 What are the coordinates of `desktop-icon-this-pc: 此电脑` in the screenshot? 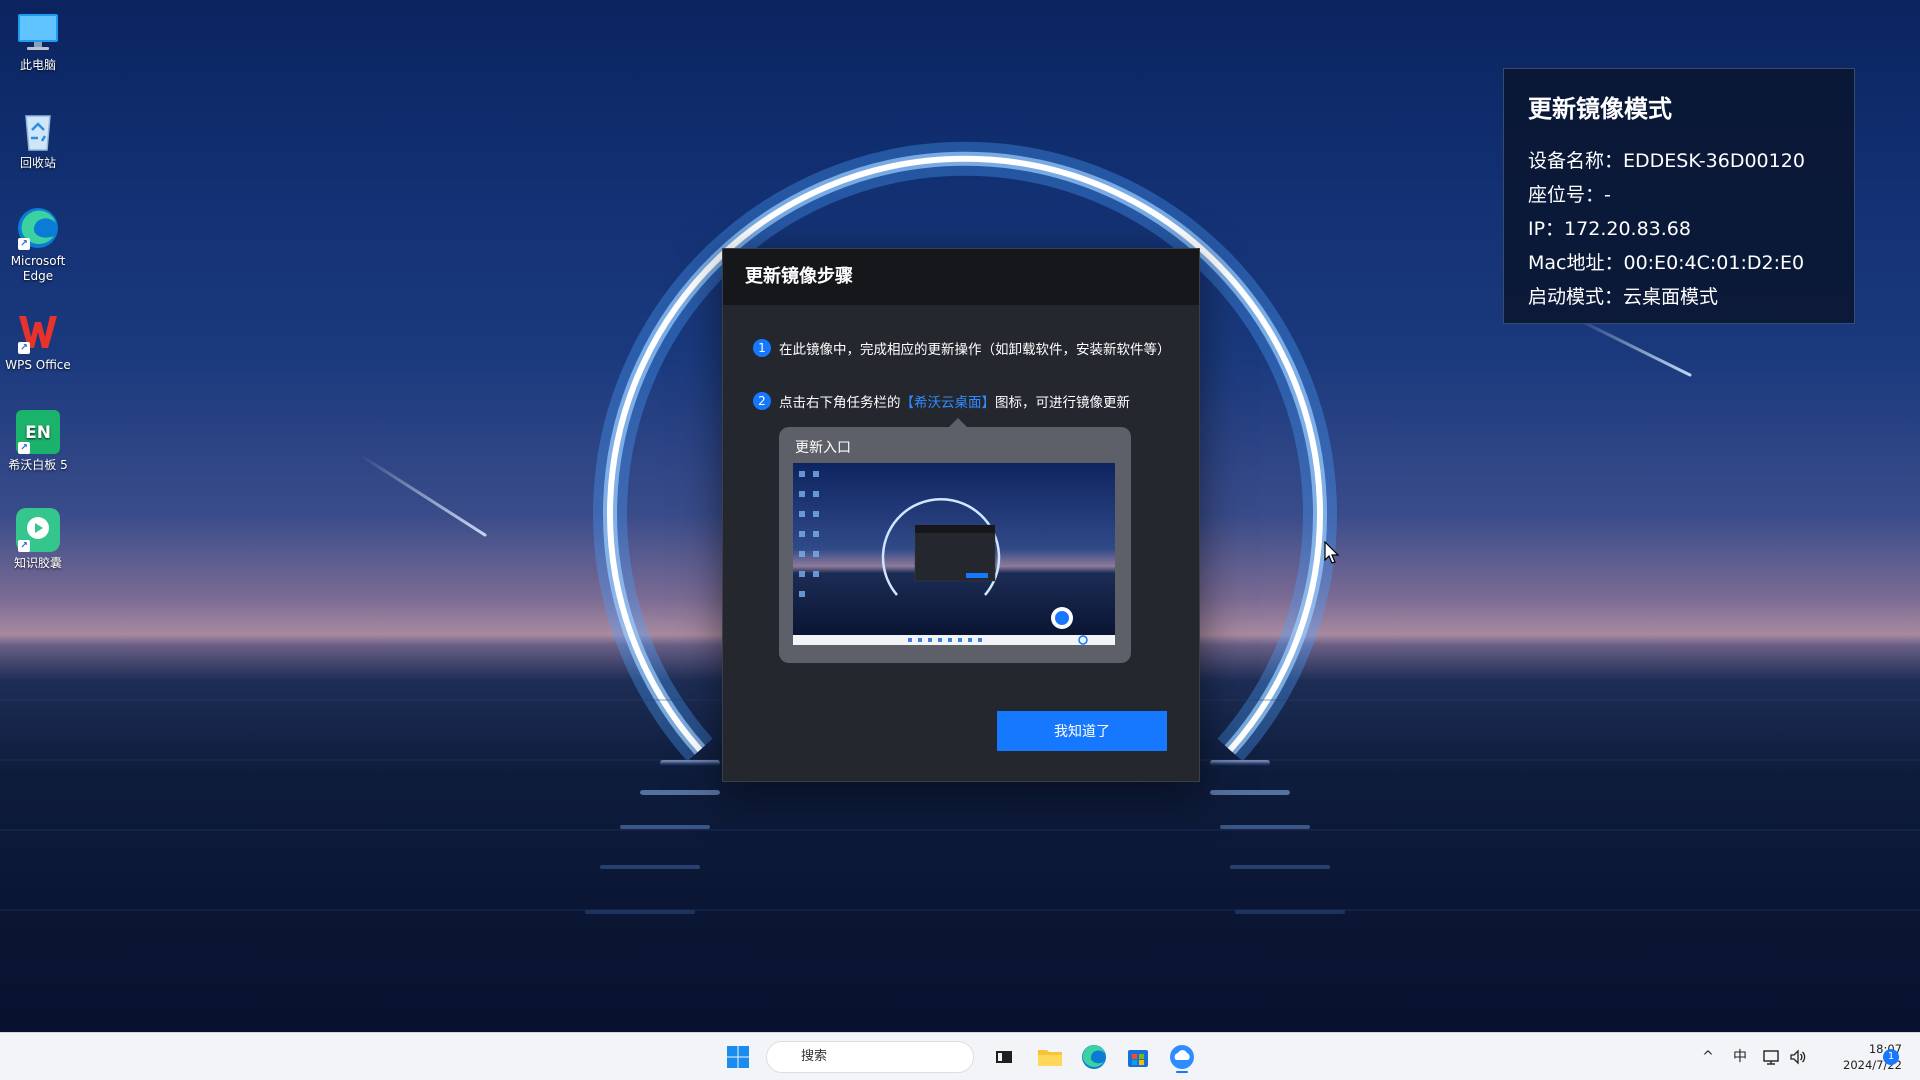 It's located at (38, 41).